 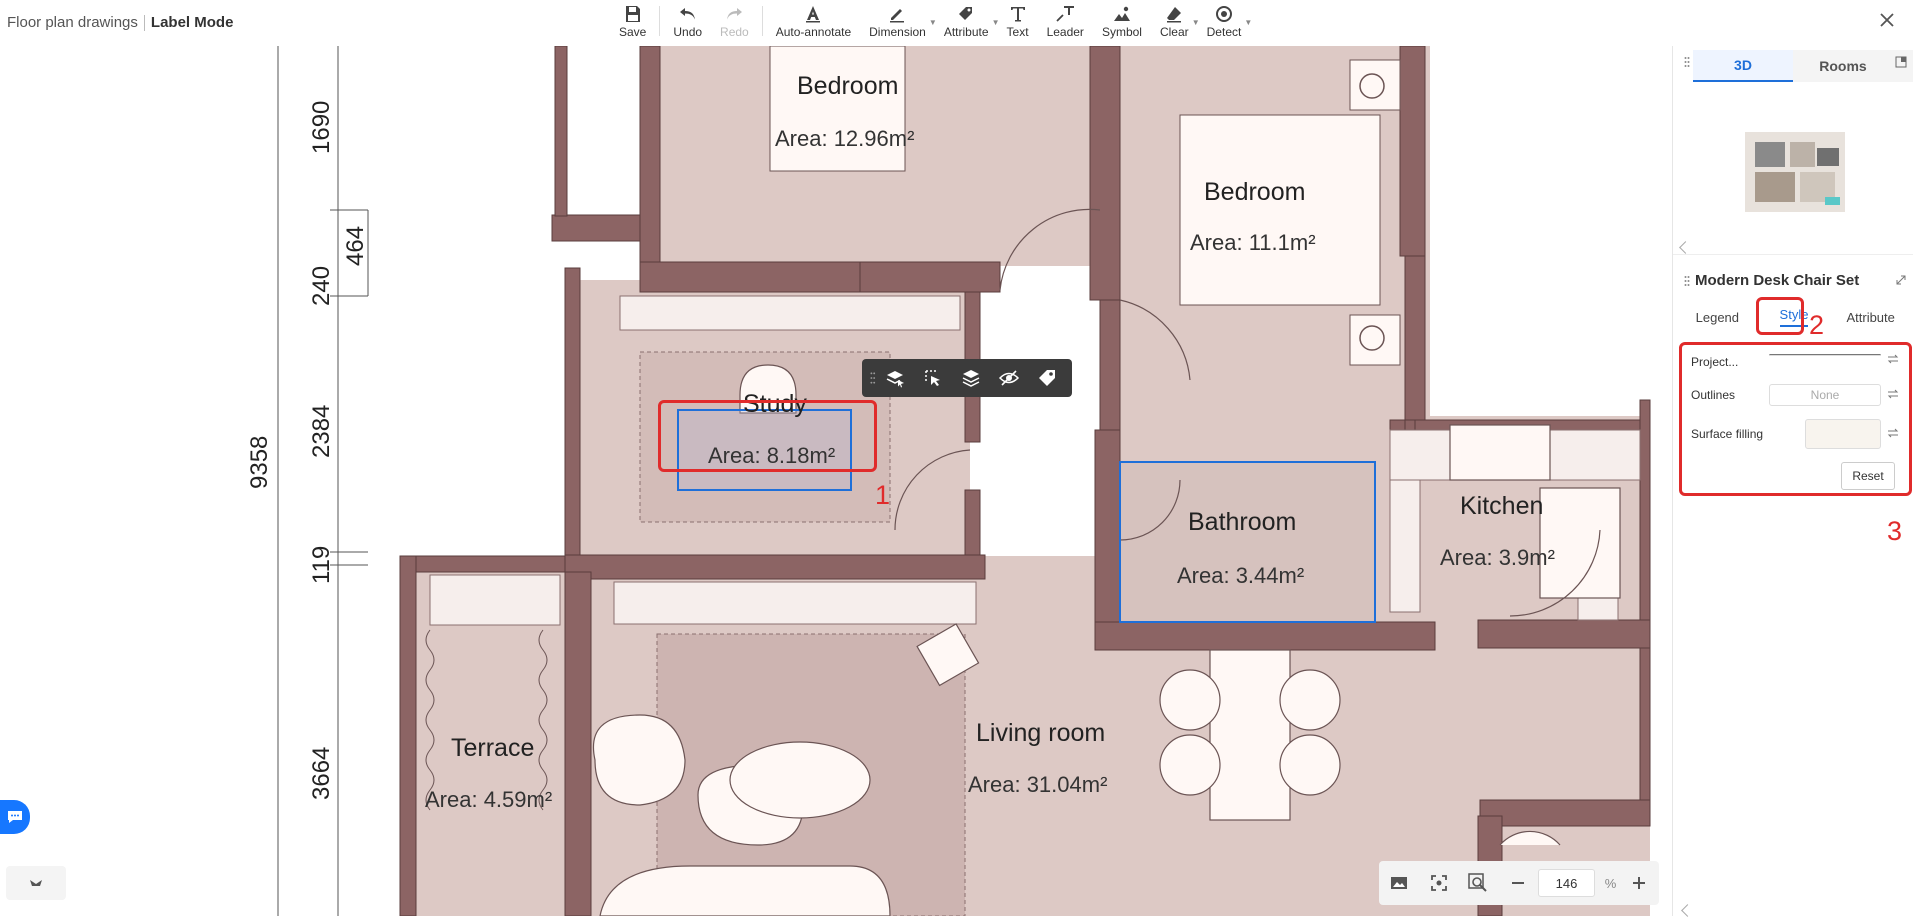 I want to click on zoom-area-button, so click(x=1478, y=883).